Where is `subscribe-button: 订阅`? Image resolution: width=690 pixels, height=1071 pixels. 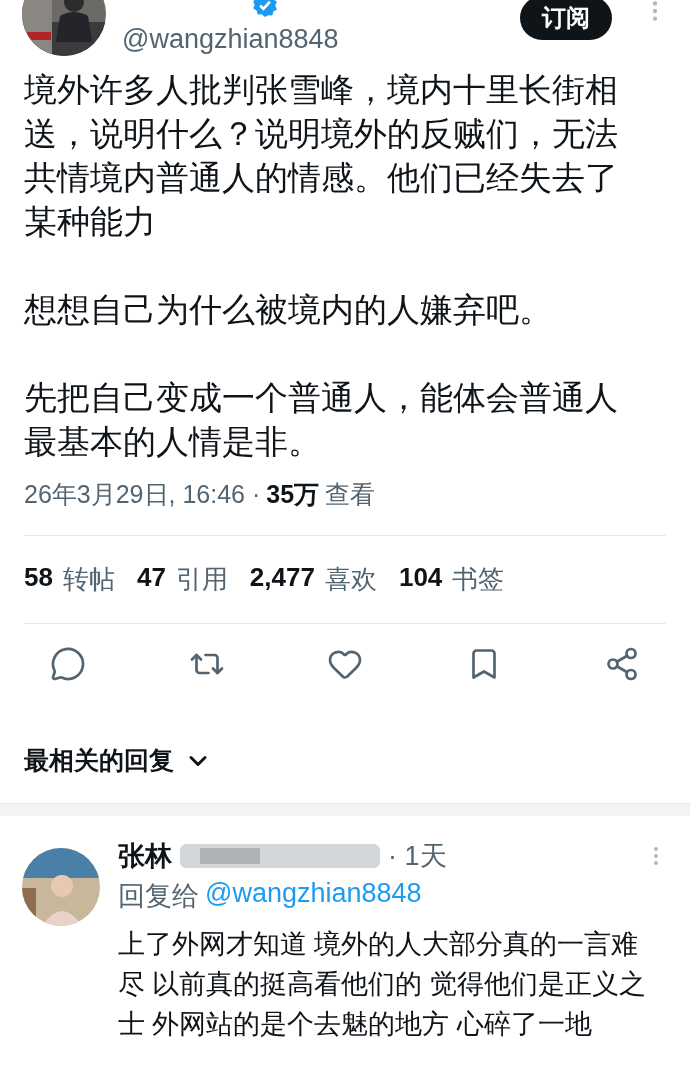
subscribe-button: 订阅 is located at coordinates (566, 20).